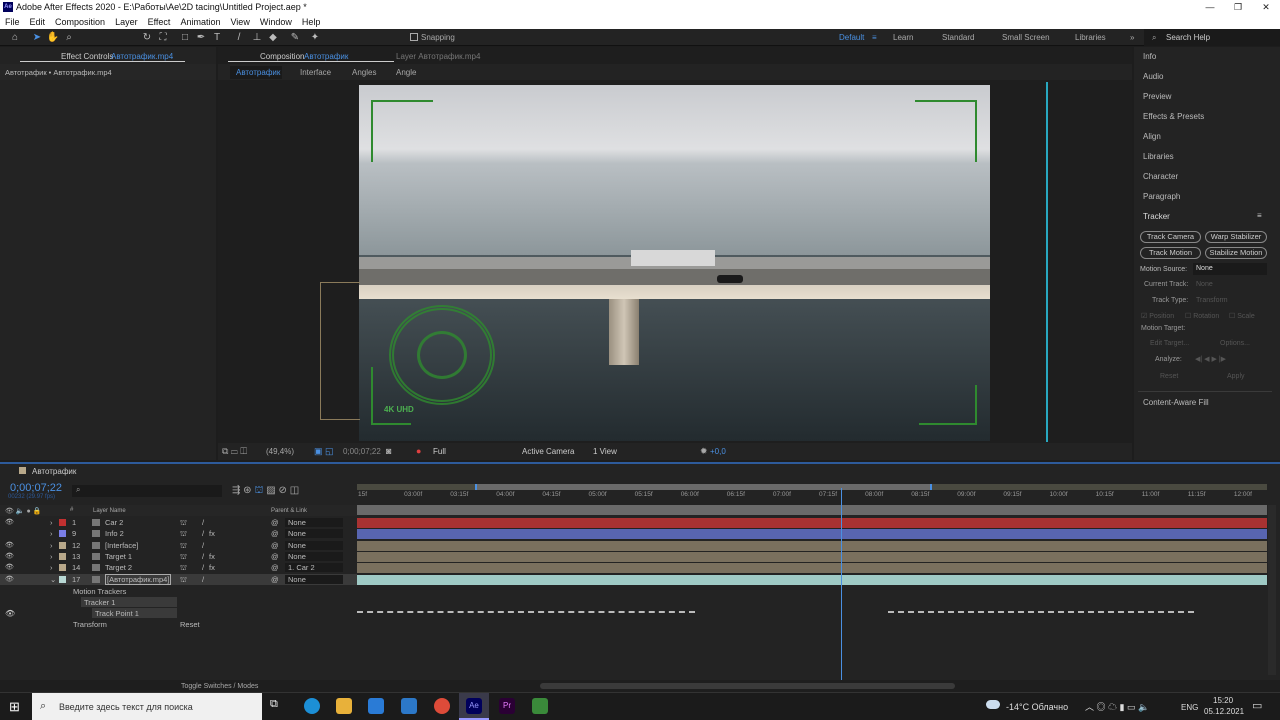 The image size is (1280, 720). What do you see at coordinates (442, 706) in the screenshot?
I see `chrome-icon` at bounding box center [442, 706].